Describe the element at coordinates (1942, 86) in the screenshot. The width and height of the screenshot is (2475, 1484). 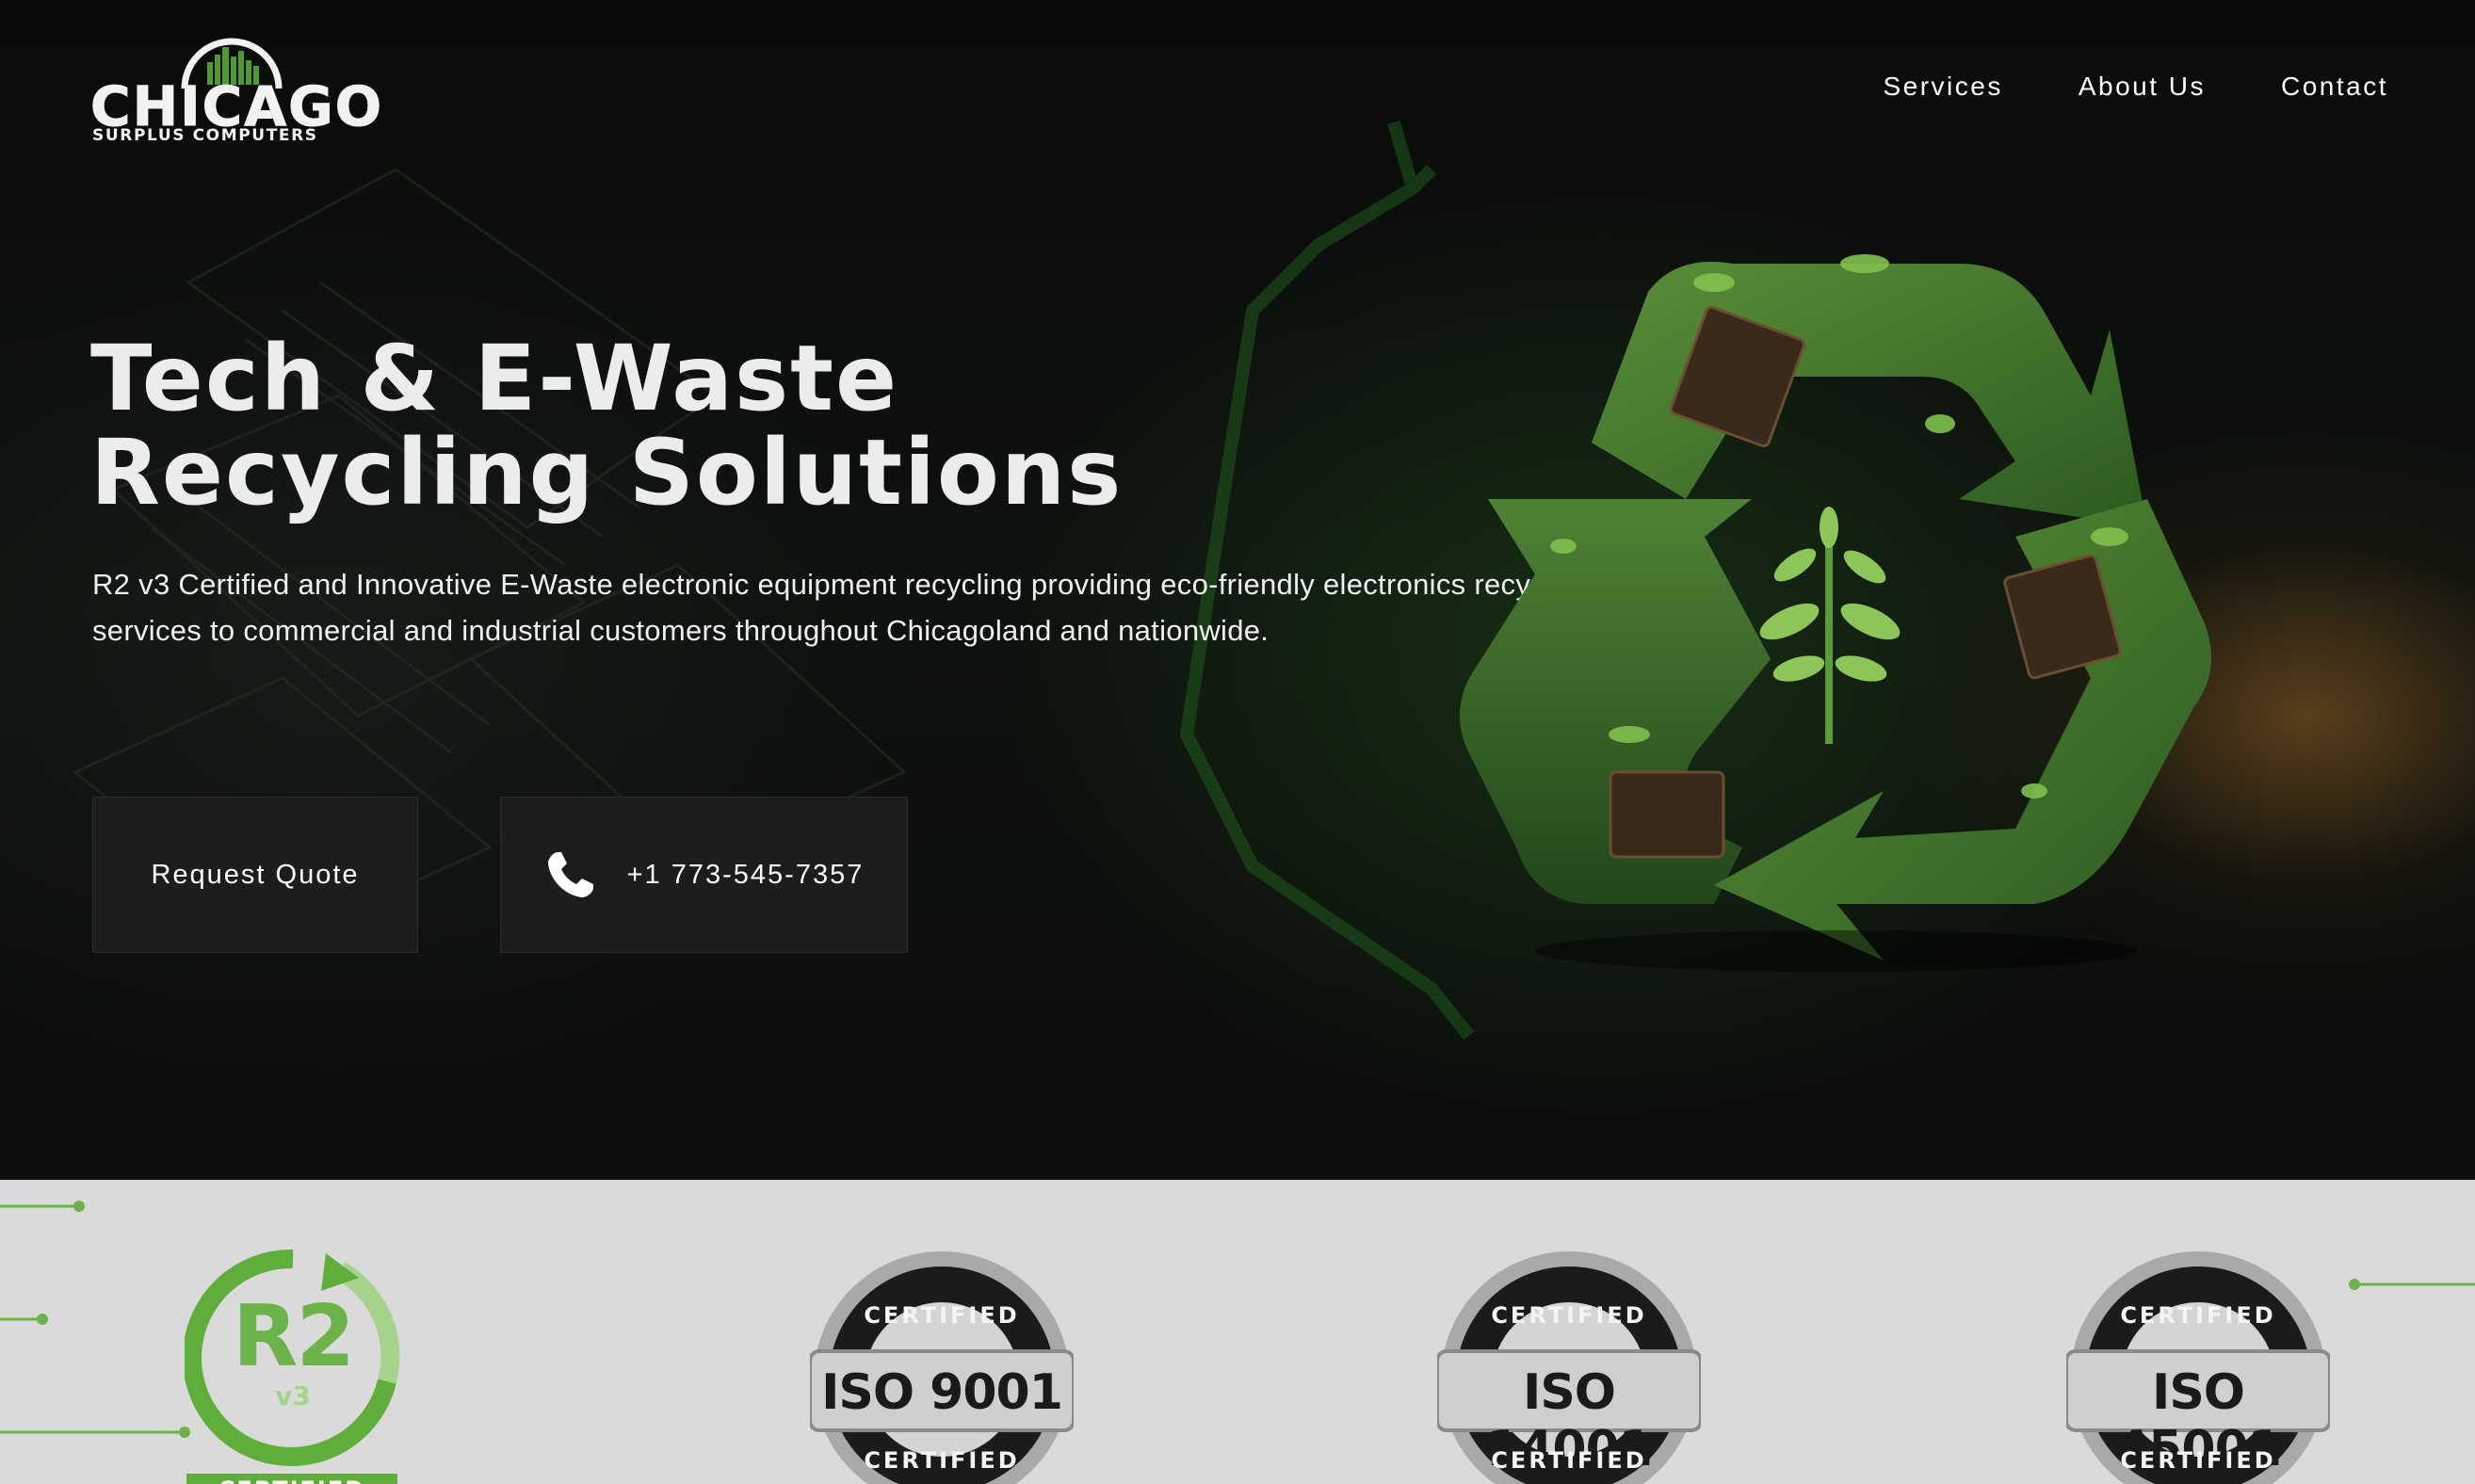
I see `nav-services: Services` at that location.